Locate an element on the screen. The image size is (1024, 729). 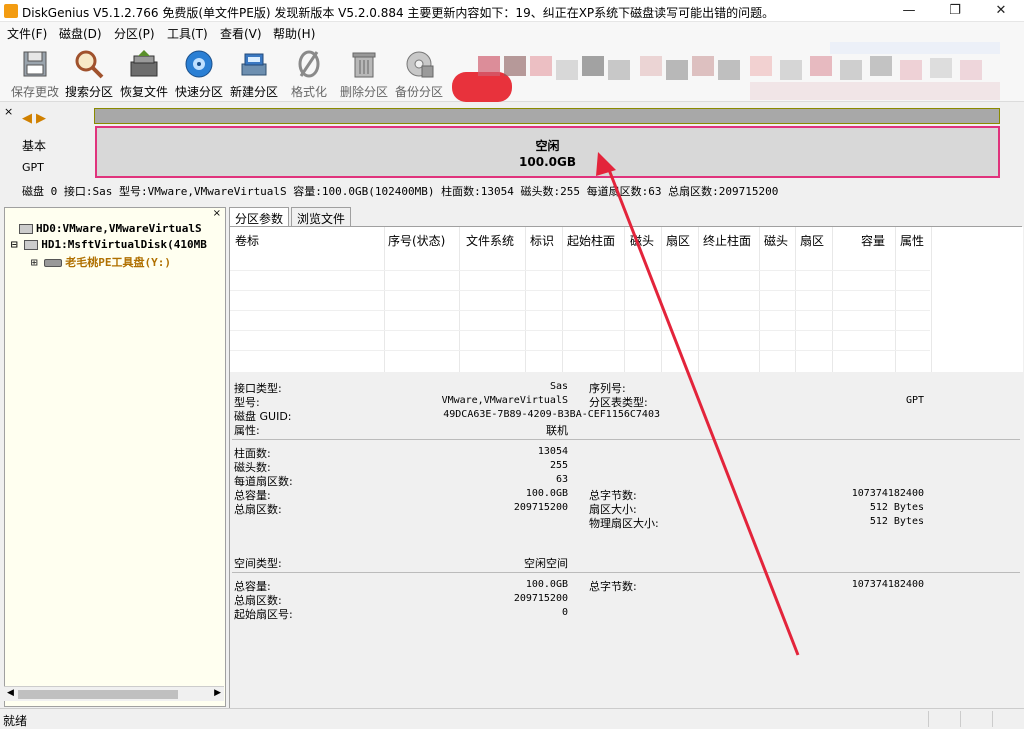
scroll-thumb is located at coordinates (98, 694).